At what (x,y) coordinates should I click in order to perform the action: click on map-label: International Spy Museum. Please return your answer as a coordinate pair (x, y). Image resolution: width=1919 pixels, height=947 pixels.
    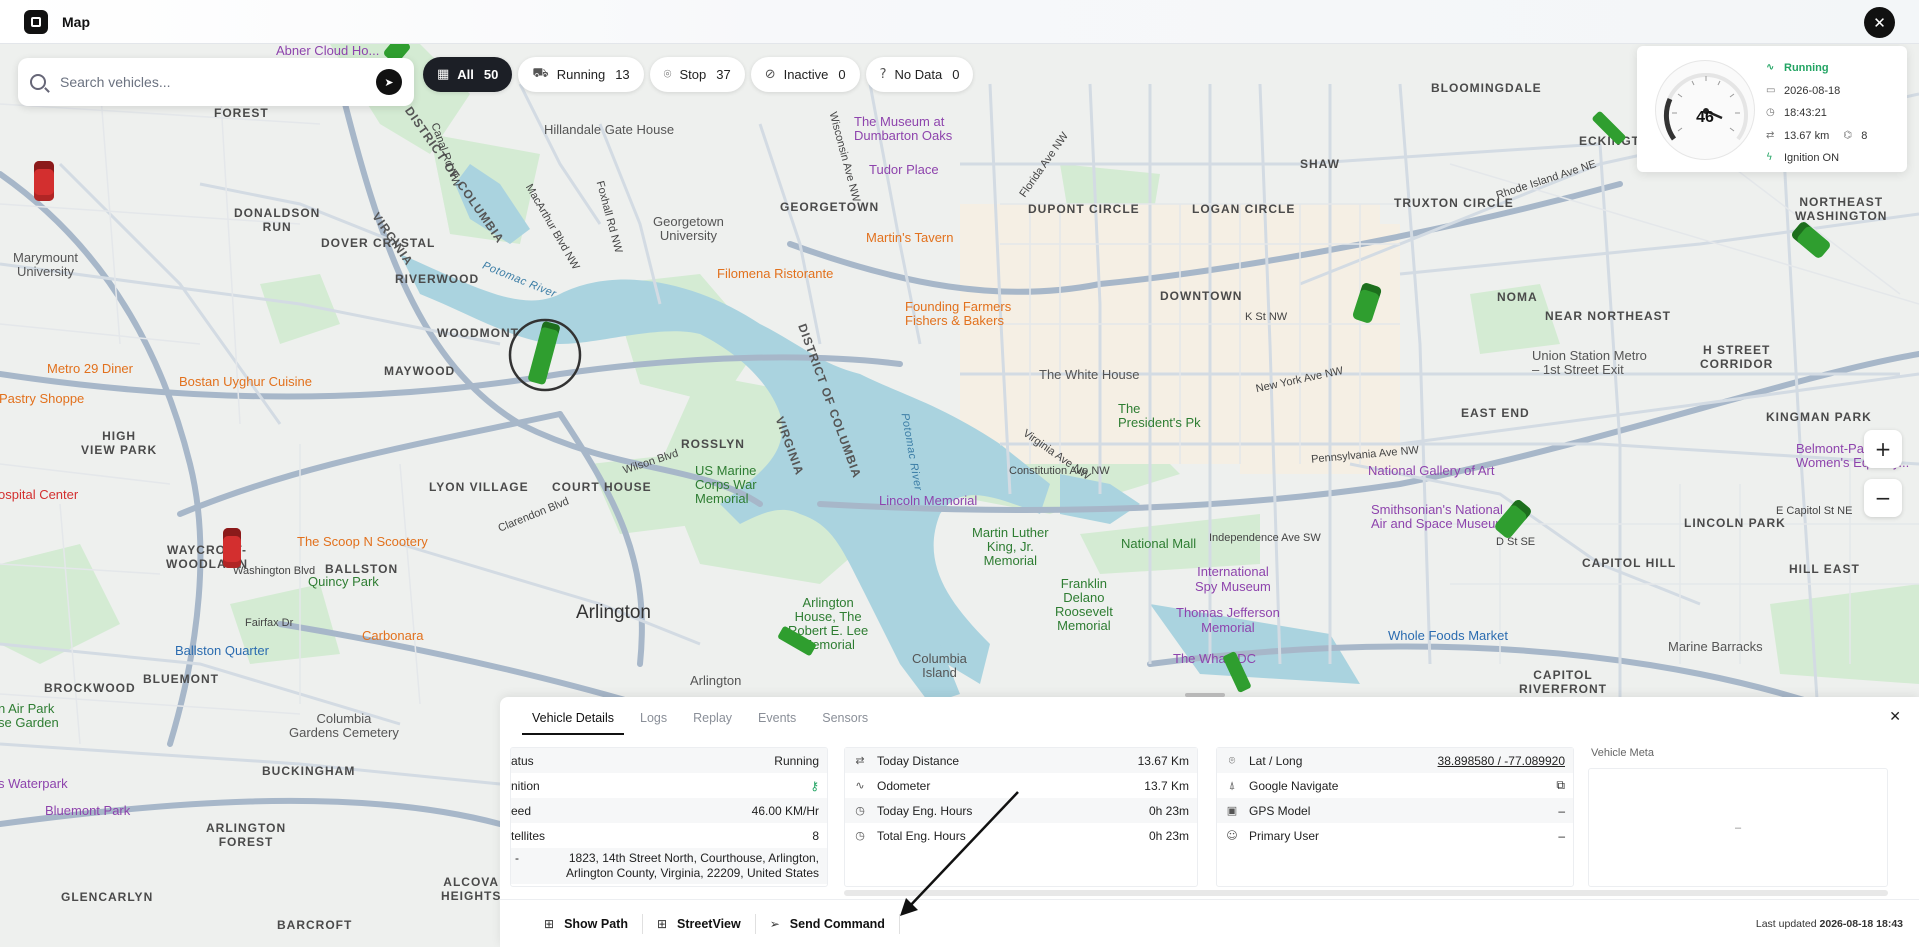
    Looking at the image, I should click on (1233, 579).